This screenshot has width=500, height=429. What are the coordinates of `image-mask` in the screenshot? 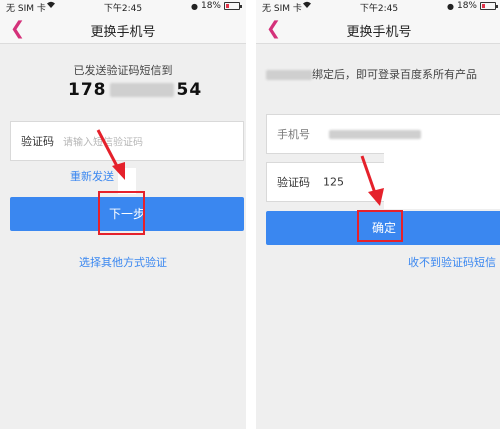 It's located at (442, 180).